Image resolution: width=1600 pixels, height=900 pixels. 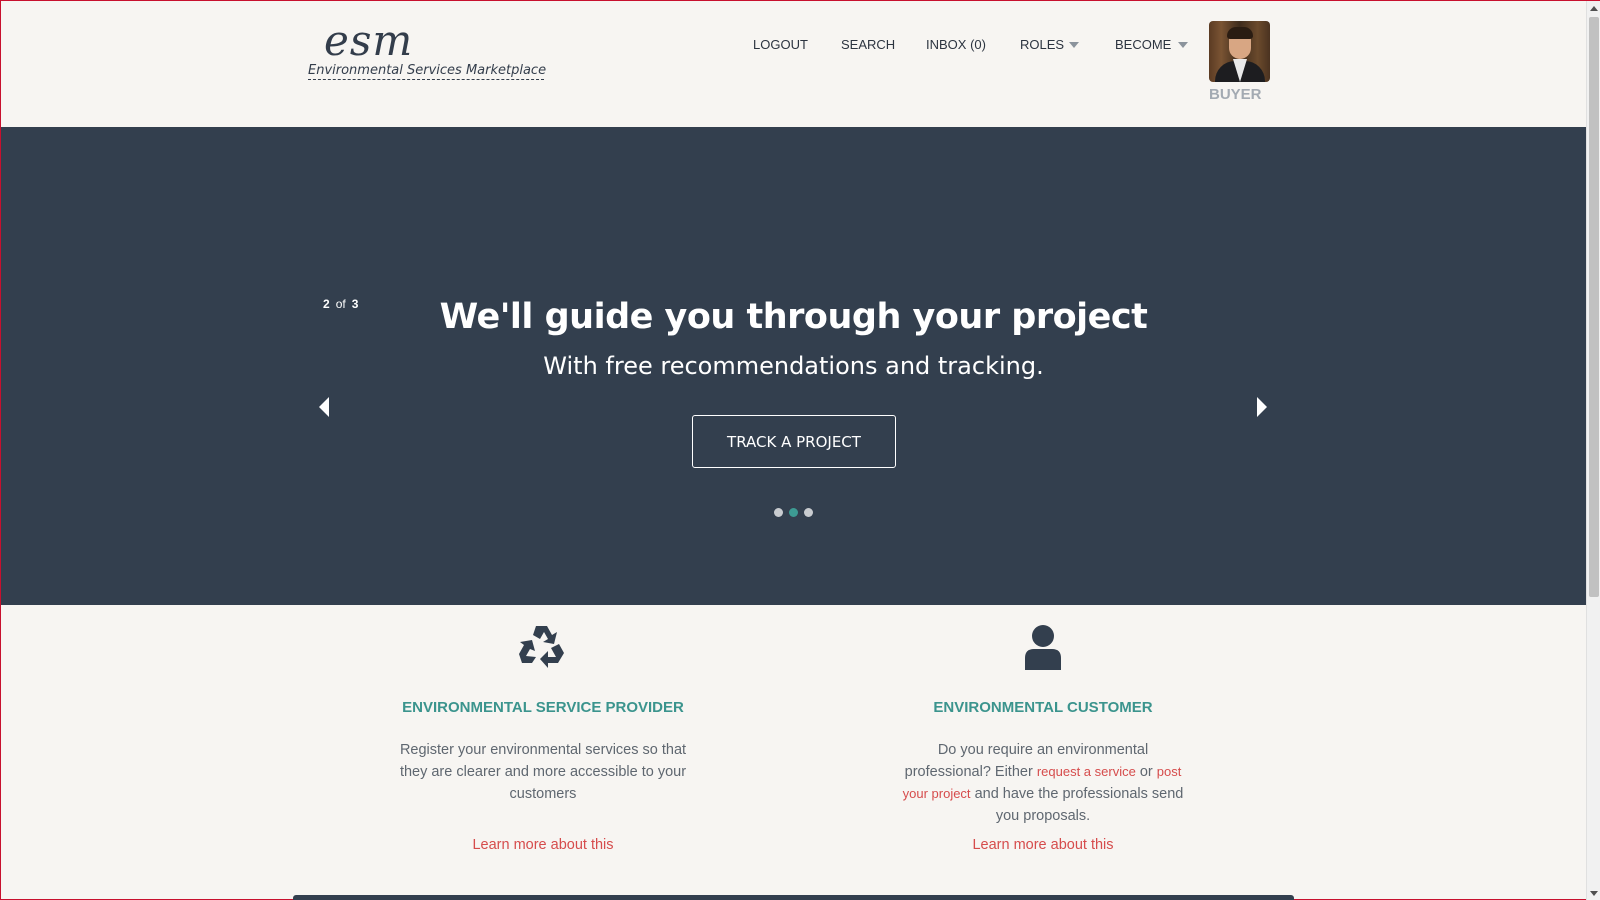 I want to click on nav-become: BECOME, so click(x=1143, y=44).